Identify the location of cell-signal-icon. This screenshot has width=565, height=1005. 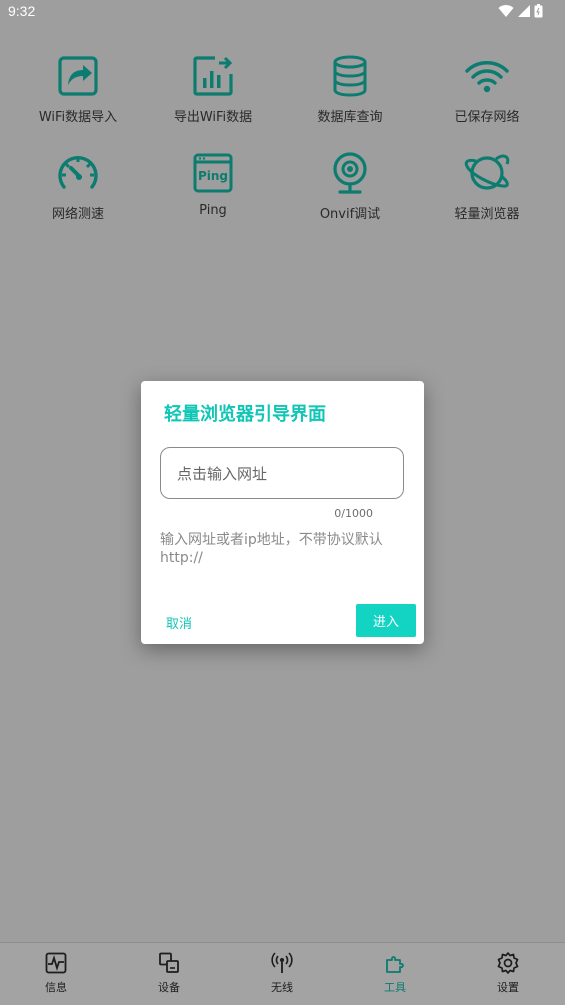
(524, 11).